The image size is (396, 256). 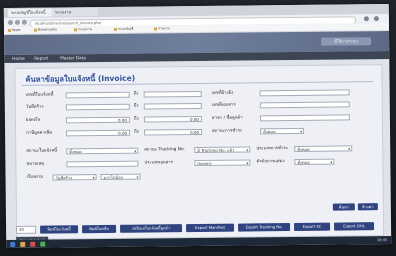 What do you see at coordinates (136, 119) in the screenshot?
I see `amount-to-label: ถึง` at bounding box center [136, 119].